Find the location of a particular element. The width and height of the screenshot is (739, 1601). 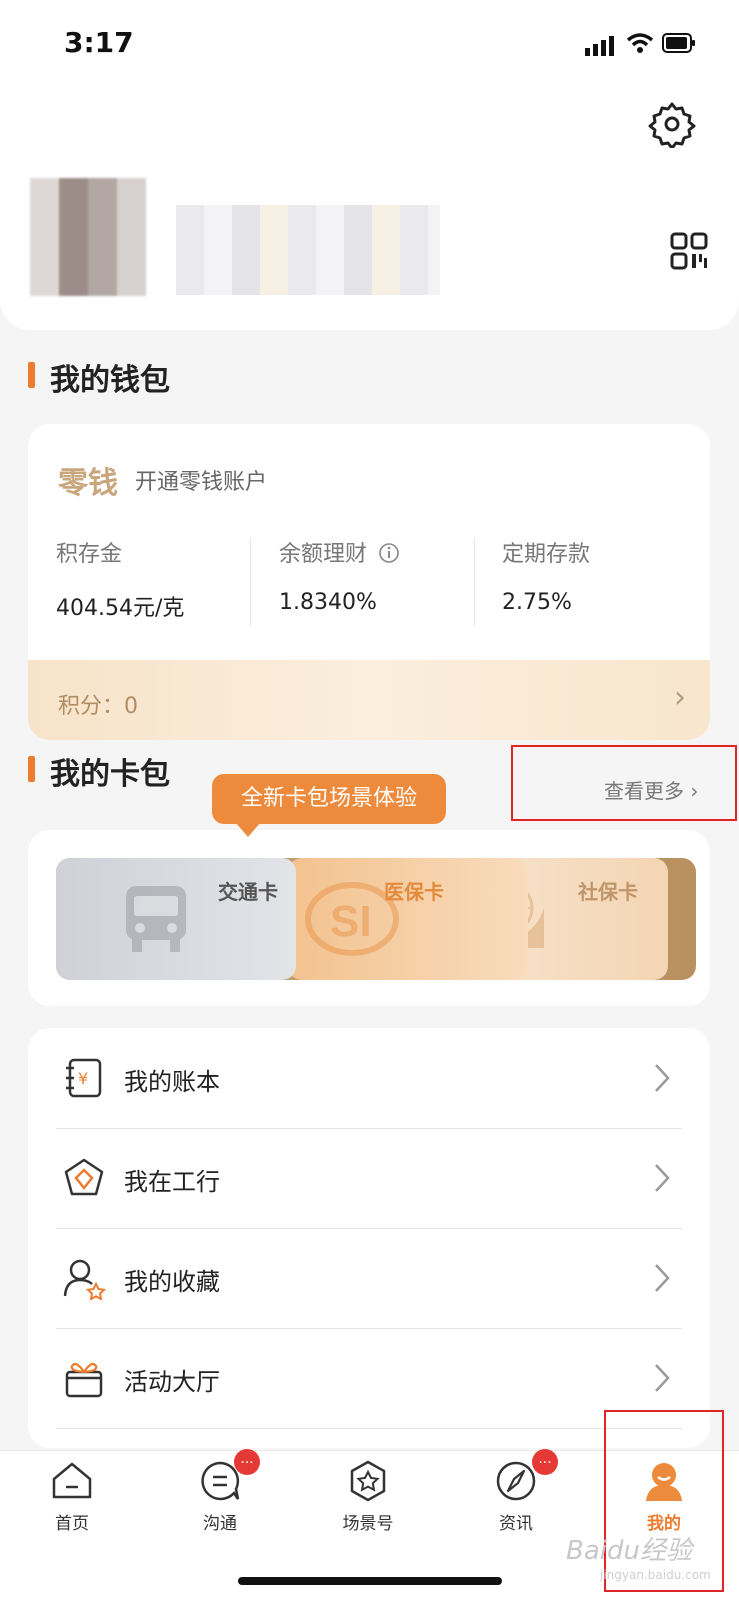

user-name-blurred is located at coordinates (308, 250).